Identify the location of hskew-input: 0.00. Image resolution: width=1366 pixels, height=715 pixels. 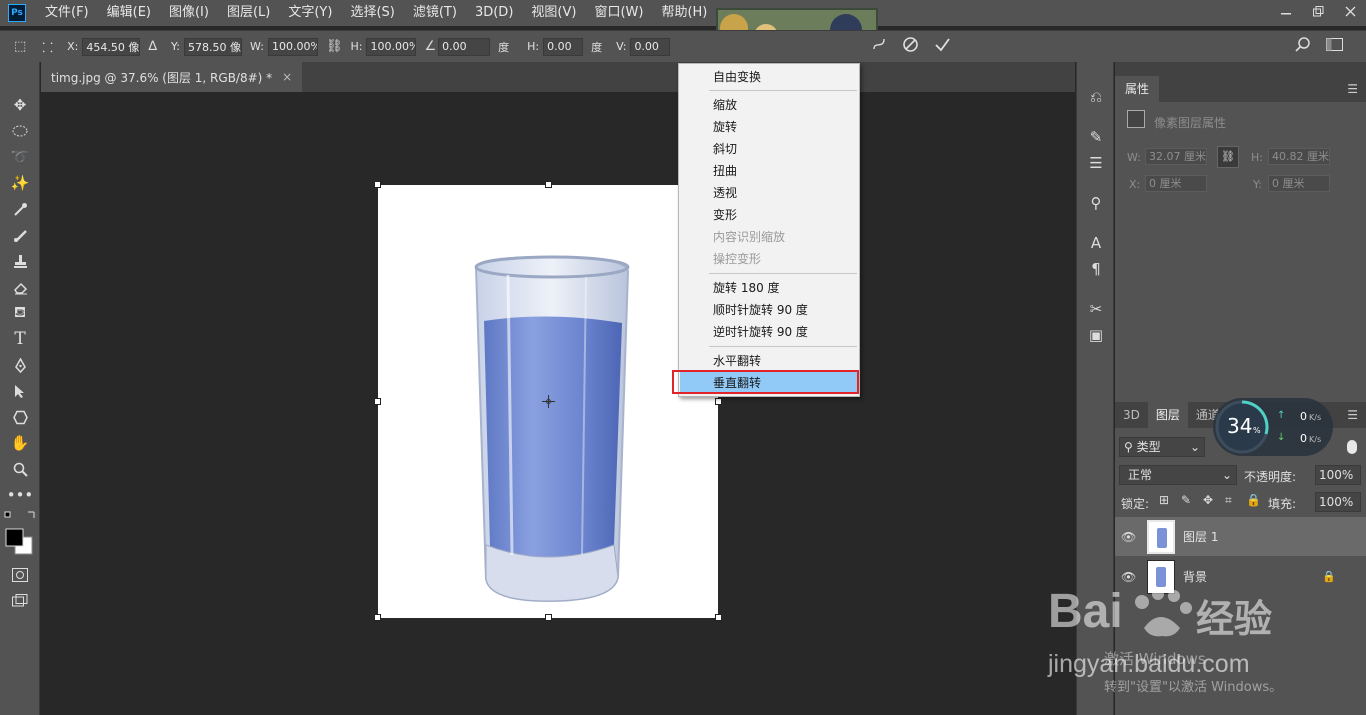
(563, 46).